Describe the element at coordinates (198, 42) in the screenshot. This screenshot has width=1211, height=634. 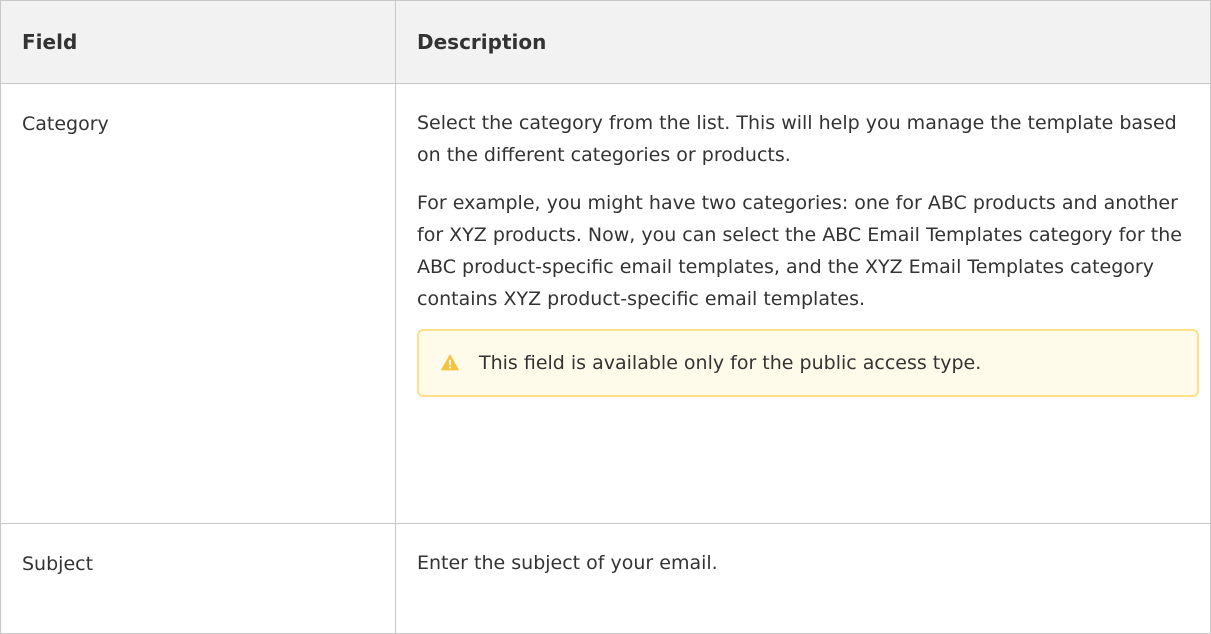
I see `header-field: Field` at that location.